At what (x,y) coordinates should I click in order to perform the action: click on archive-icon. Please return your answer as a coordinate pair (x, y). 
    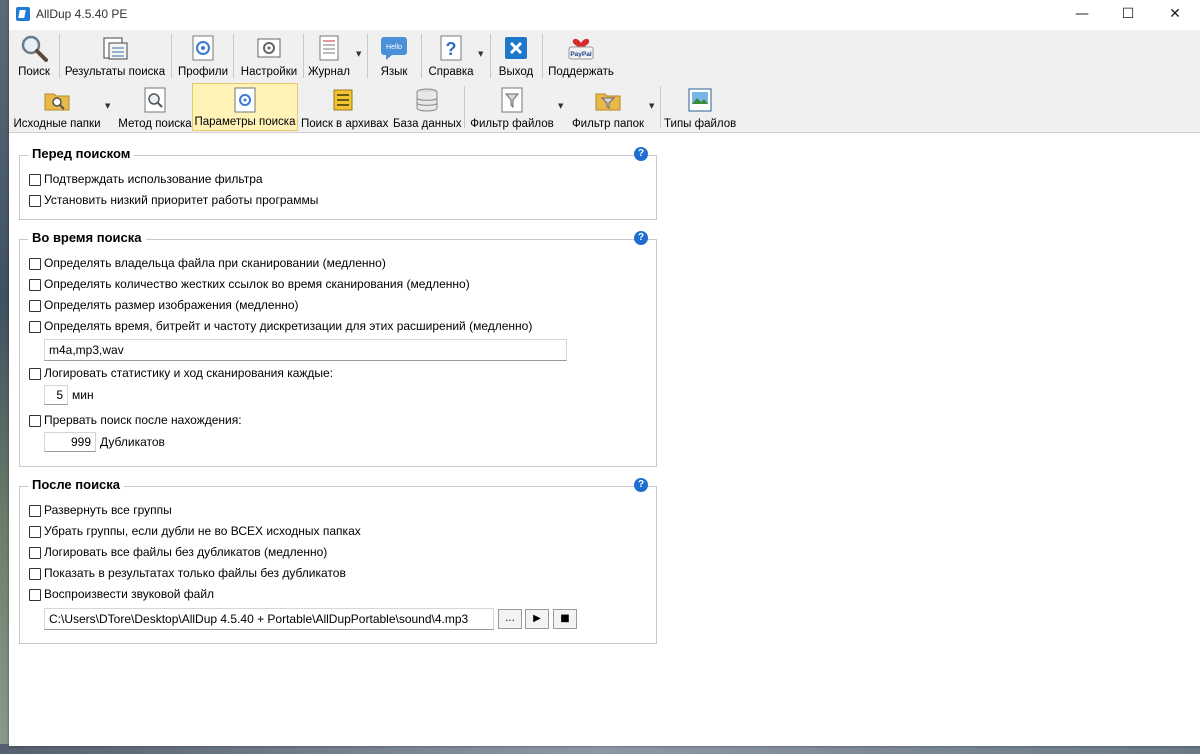
    Looking at the image, I should click on (343, 100).